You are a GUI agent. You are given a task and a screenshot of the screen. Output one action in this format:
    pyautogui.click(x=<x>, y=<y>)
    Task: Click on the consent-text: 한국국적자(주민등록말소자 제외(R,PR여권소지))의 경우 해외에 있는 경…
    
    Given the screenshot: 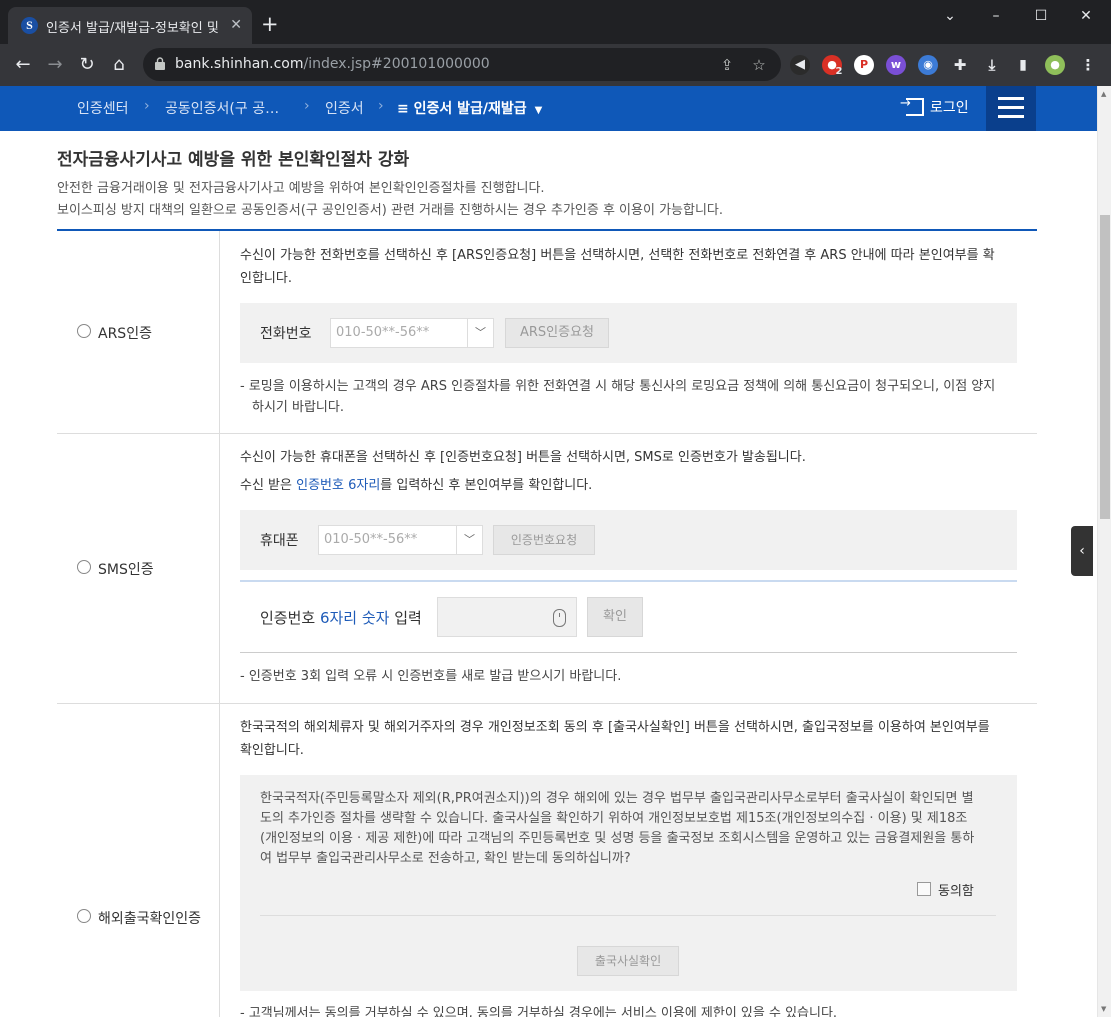 What is the action you would take?
    pyautogui.click(x=617, y=828)
    